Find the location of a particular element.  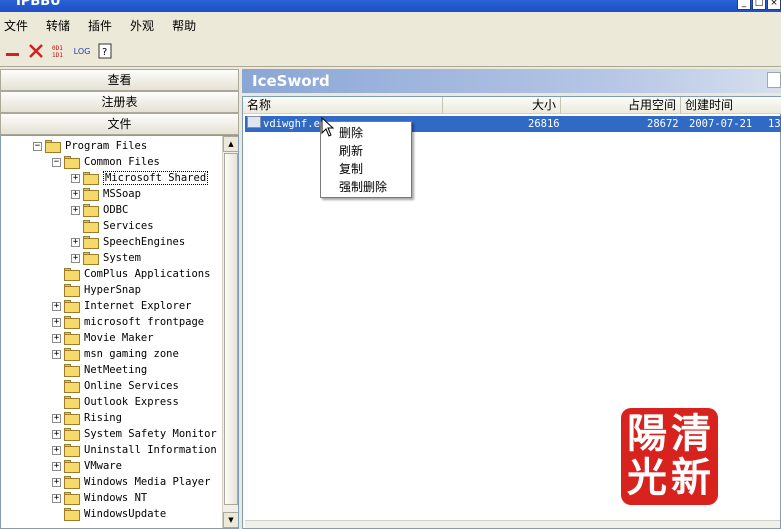

seal-stamp: 清 陽 新 光 is located at coordinates (669, 456).